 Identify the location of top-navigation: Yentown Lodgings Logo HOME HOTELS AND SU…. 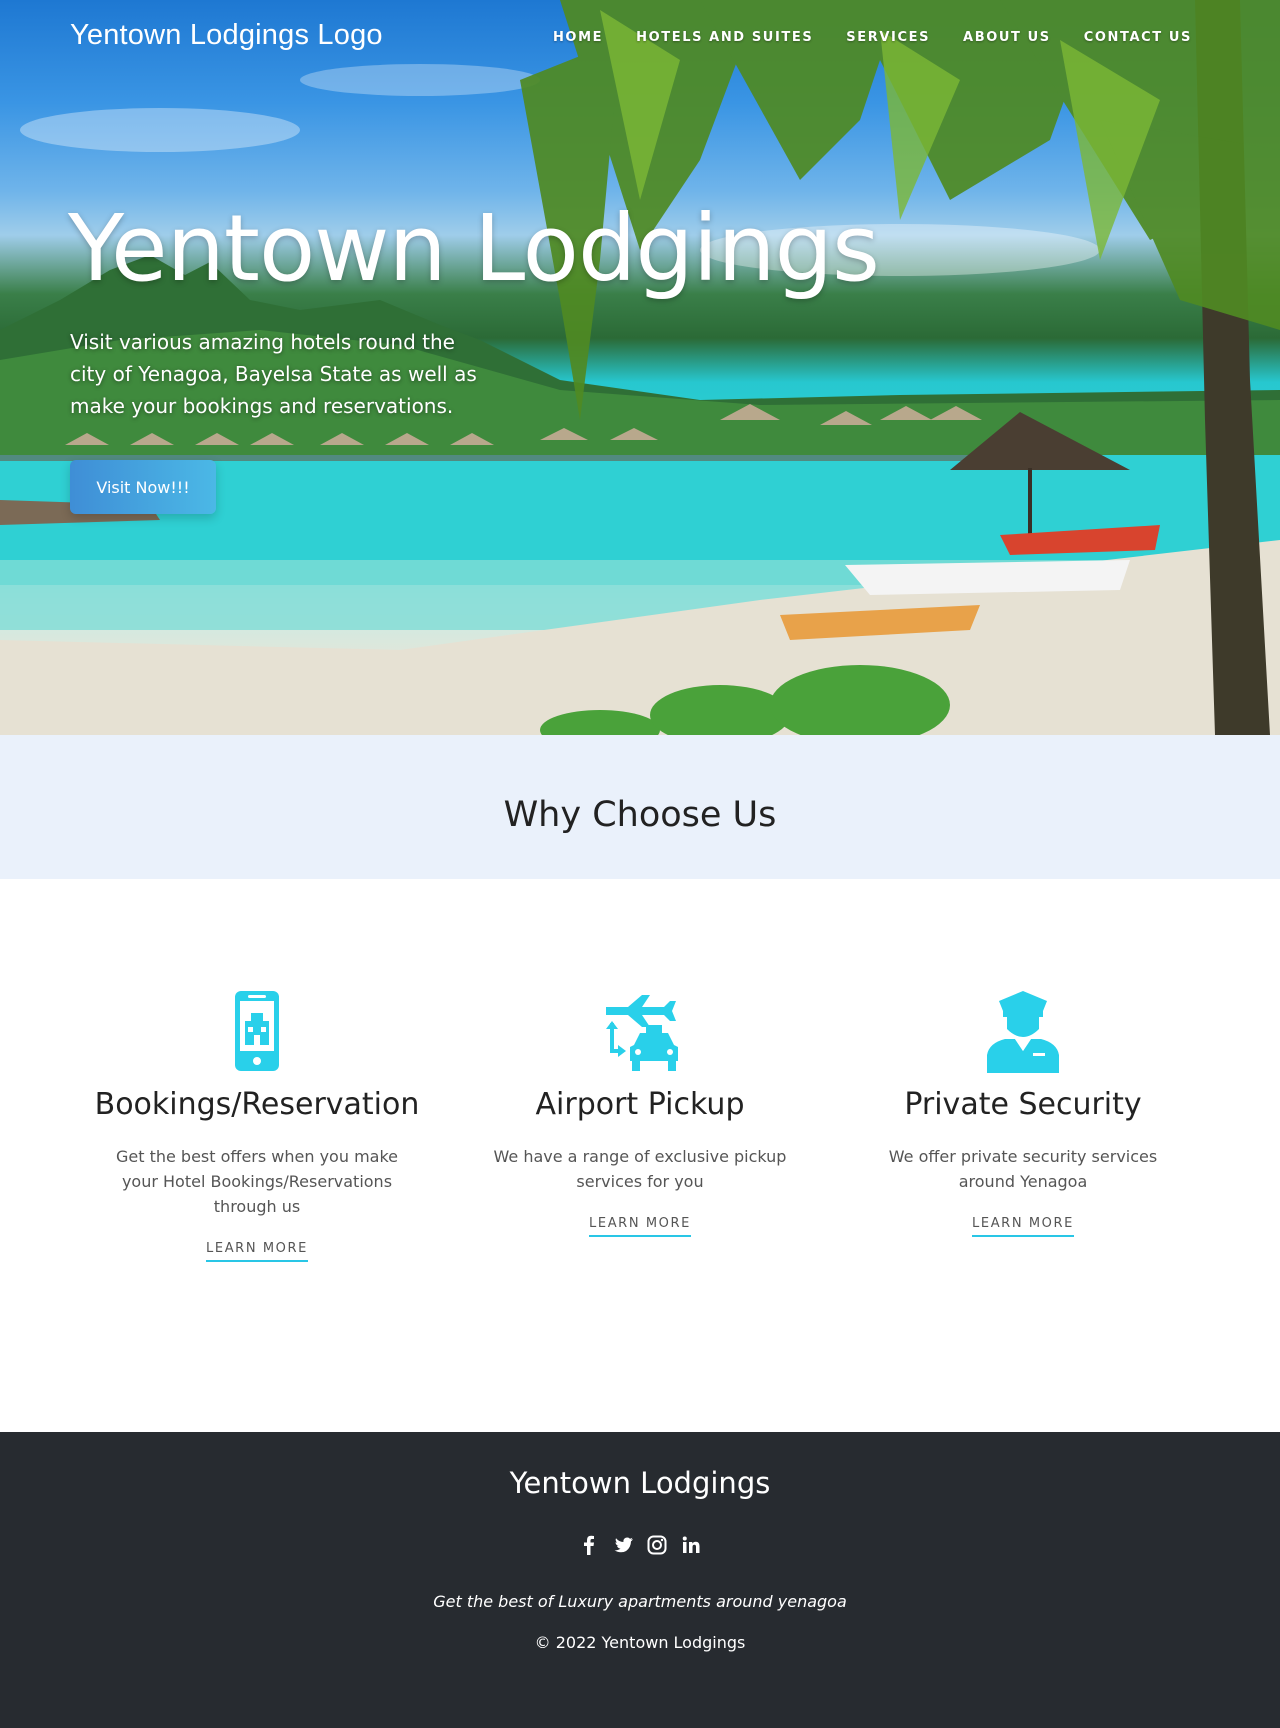
(640, 38).